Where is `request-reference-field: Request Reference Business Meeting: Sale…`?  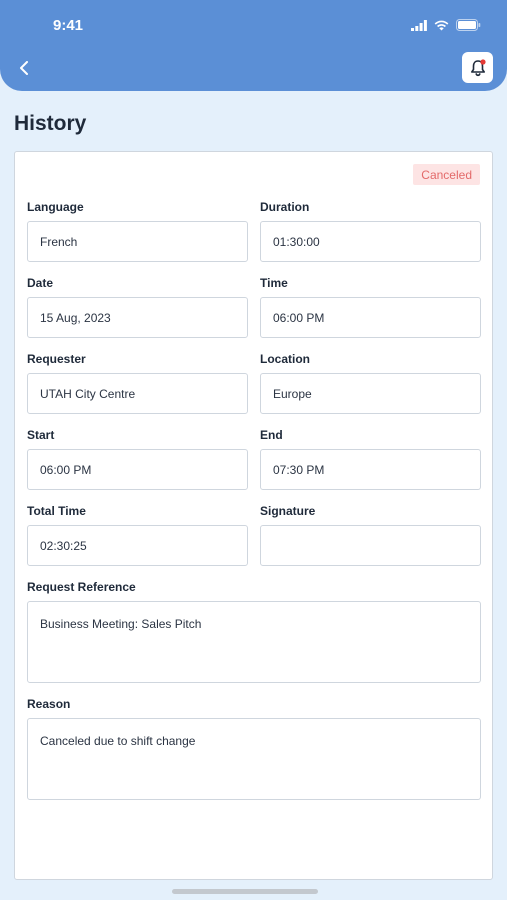
request-reference-field: Request Reference Business Meeting: Sale… is located at coordinates (254, 631).